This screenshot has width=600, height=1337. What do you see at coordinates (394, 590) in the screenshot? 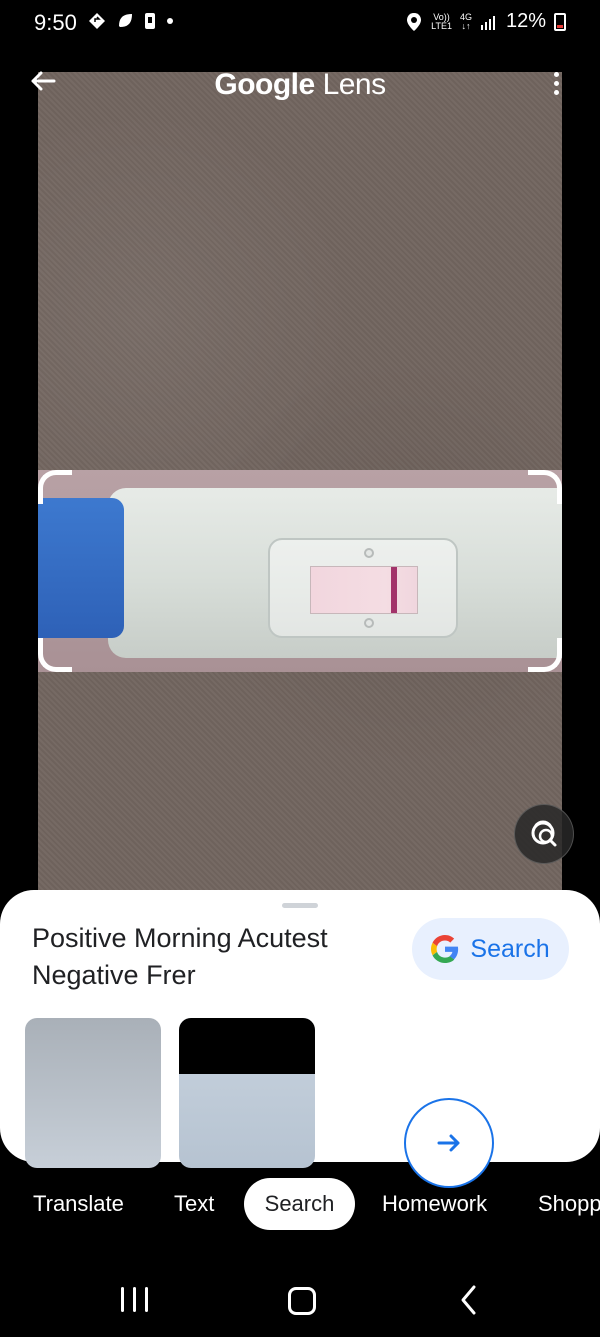
I see `test-result-line` at bounding box center [394, 590].